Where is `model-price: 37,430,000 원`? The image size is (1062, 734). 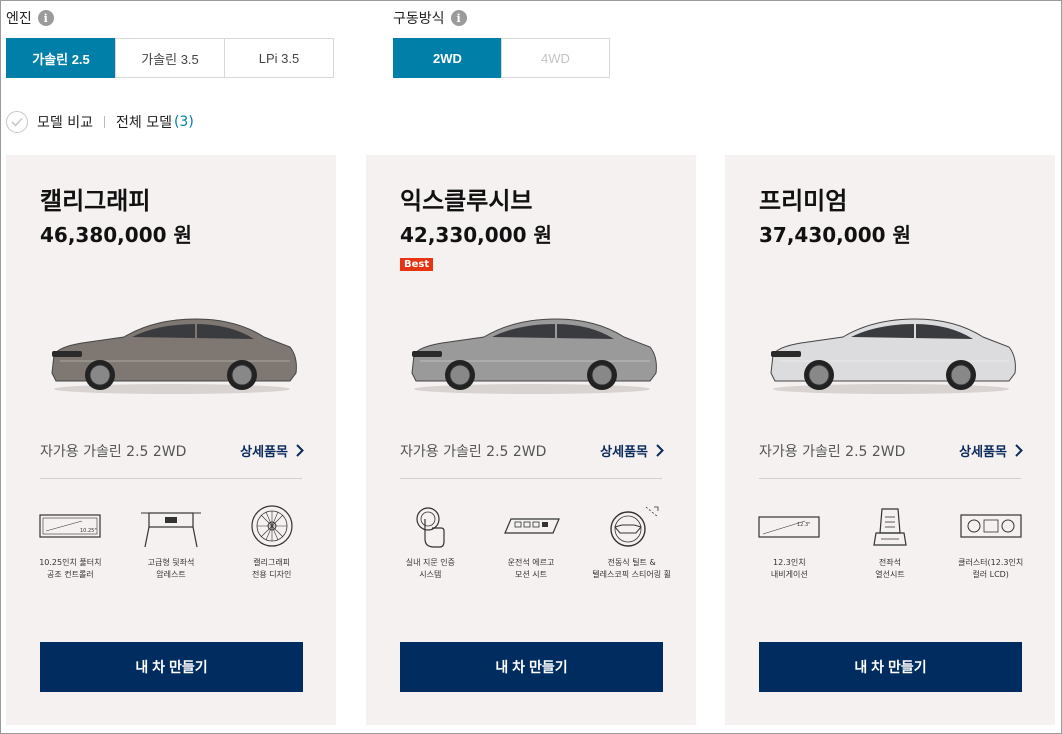
model-price: 37,430,000 원 is located at coordinates (835, 235).